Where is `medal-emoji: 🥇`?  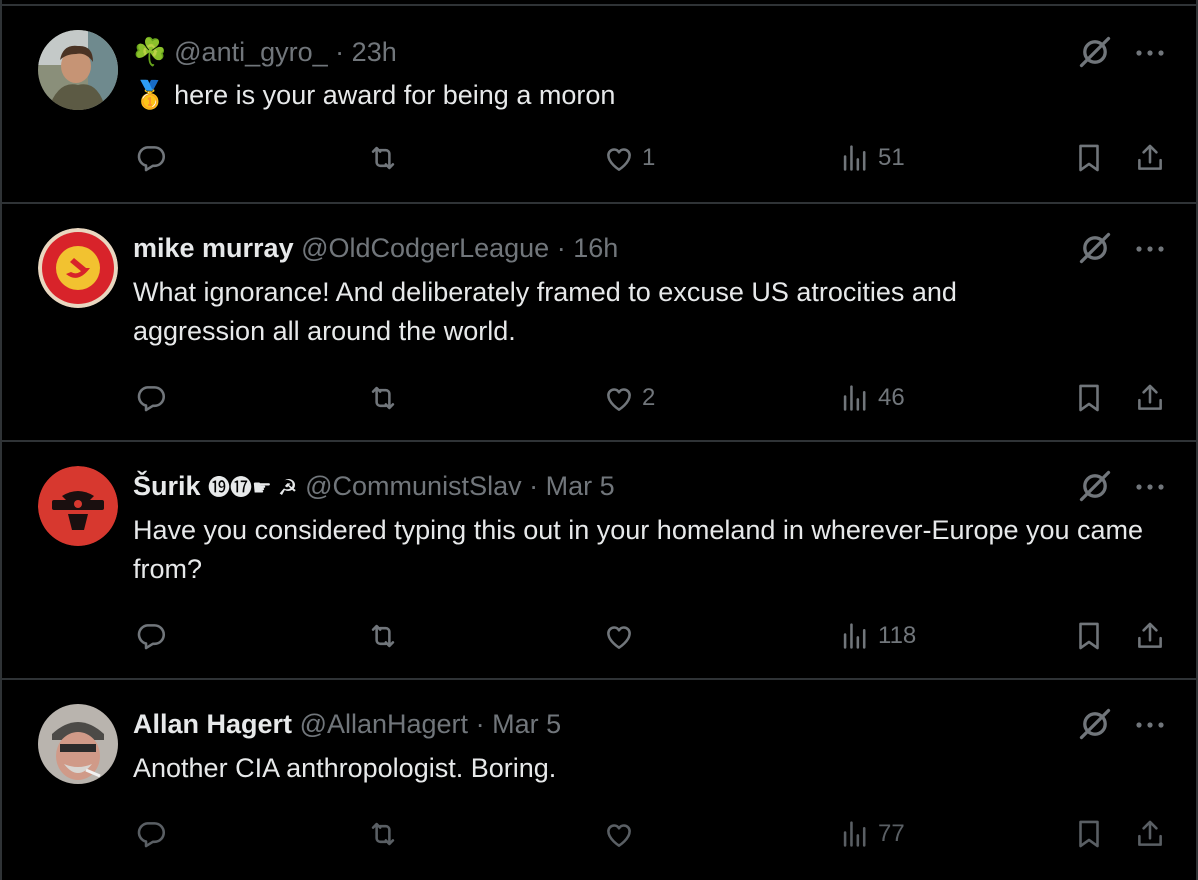
medal-emoji: 🥇 is located at coordinates (150, 95).